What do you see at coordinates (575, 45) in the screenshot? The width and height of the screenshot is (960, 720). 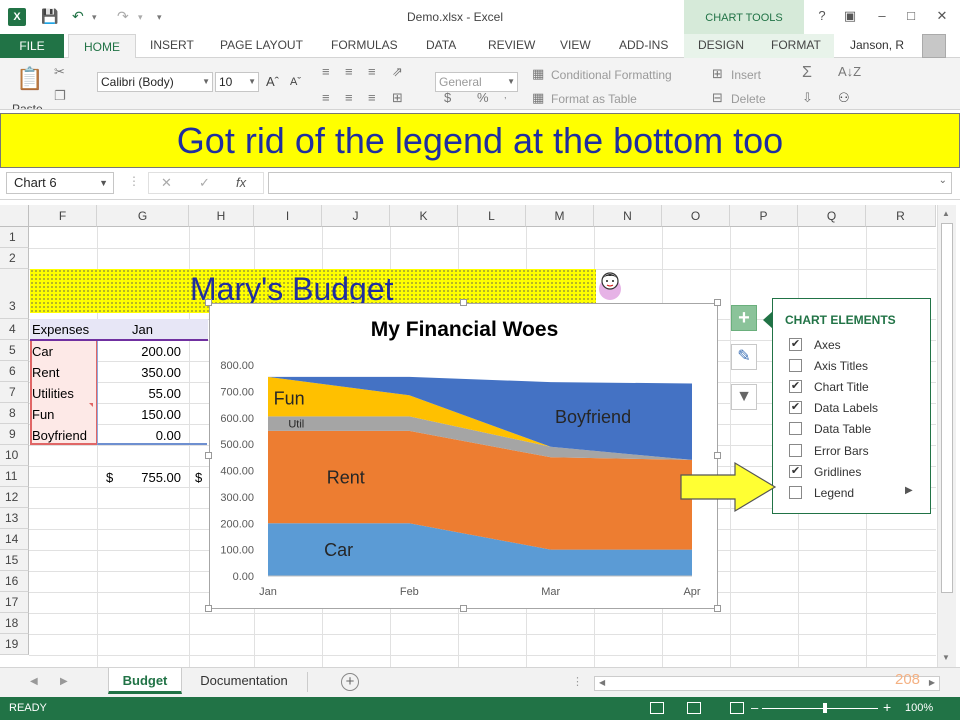 I see `tab-view: VIEW` at bounding box center [575, 45].